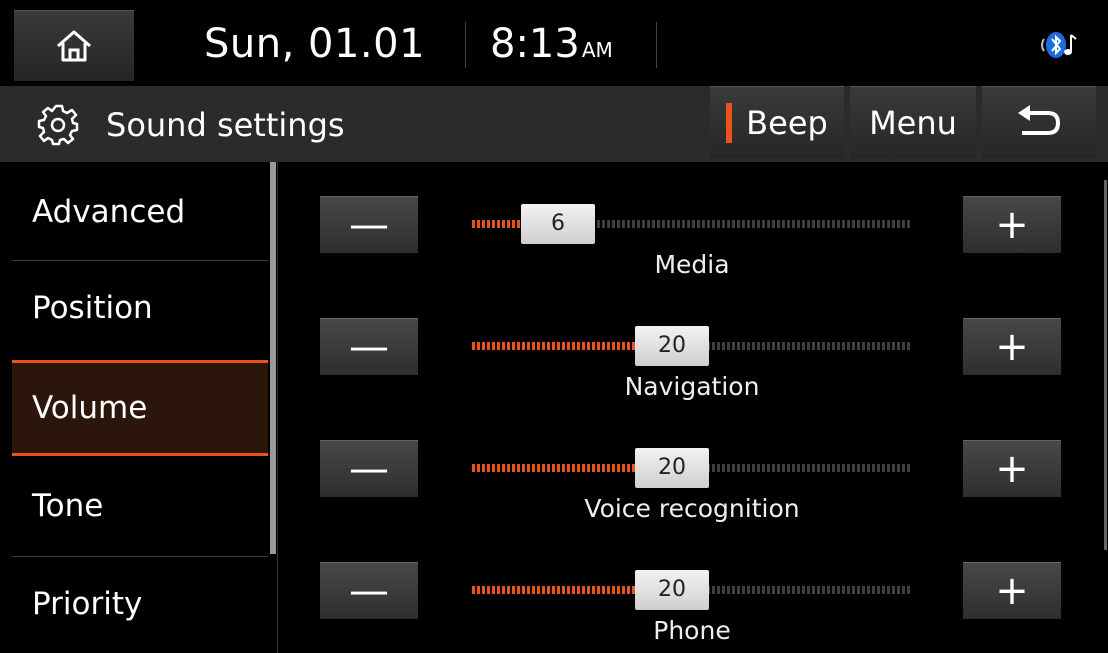 Image resolution: width=1108 pixels, height=653 pixels. I want to click on voice-recognition-volume-slider: 20, so click(692, 468).